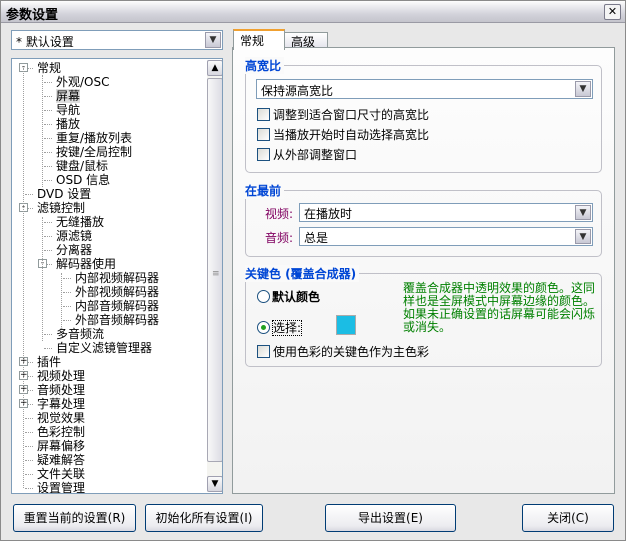  I want to click on preset-value: * 默认设置, so click(45, 42).